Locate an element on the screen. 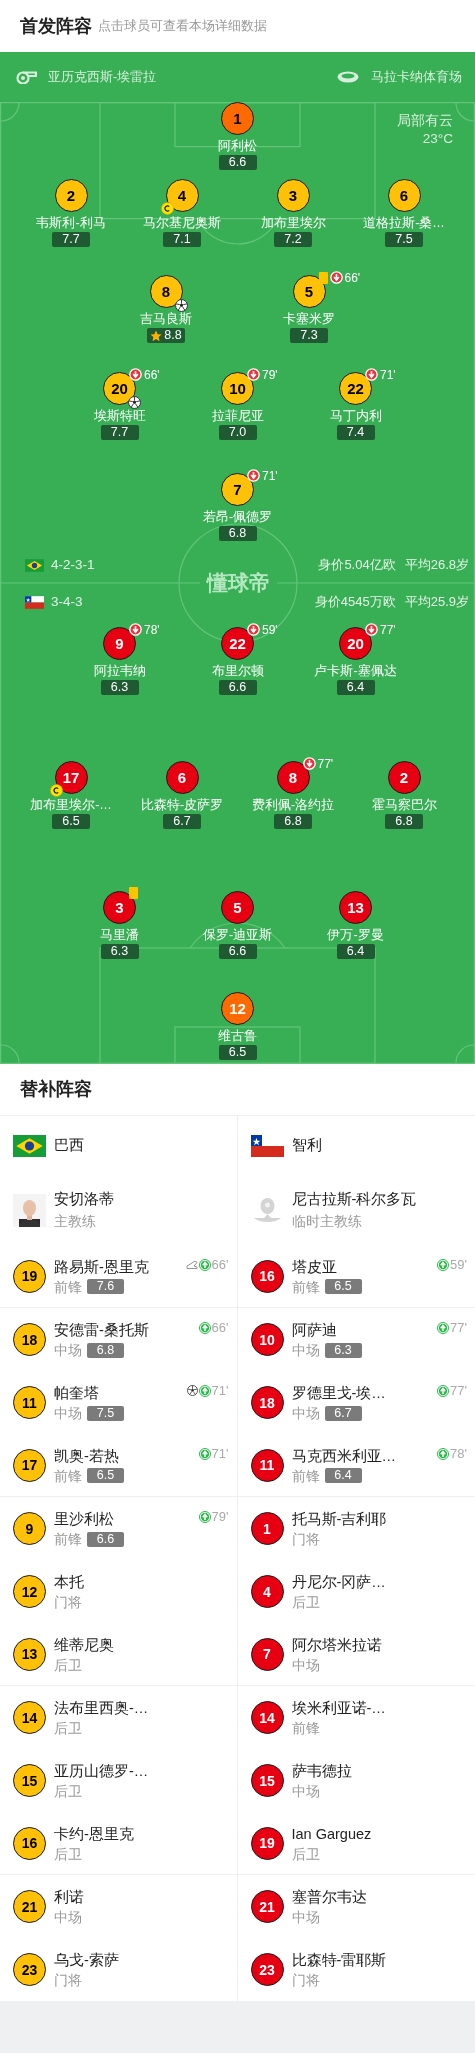 Image resolution: width=475 pixels, height=2053 pixels. player-rating: 7.4 is located at coordinates (355, 432).